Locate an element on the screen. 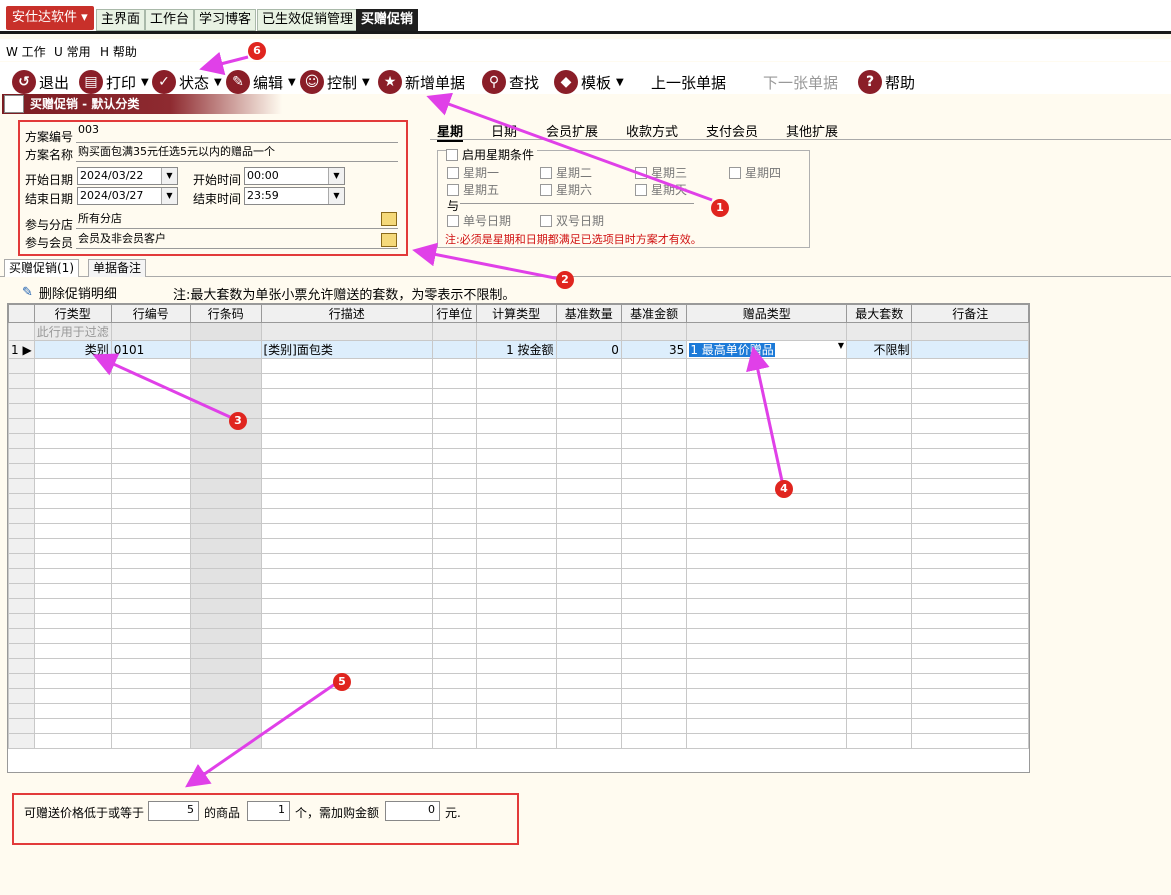 This screenshot has height=895, width=1171. annotation-badge: 4 is located at coordinates (784, 489).